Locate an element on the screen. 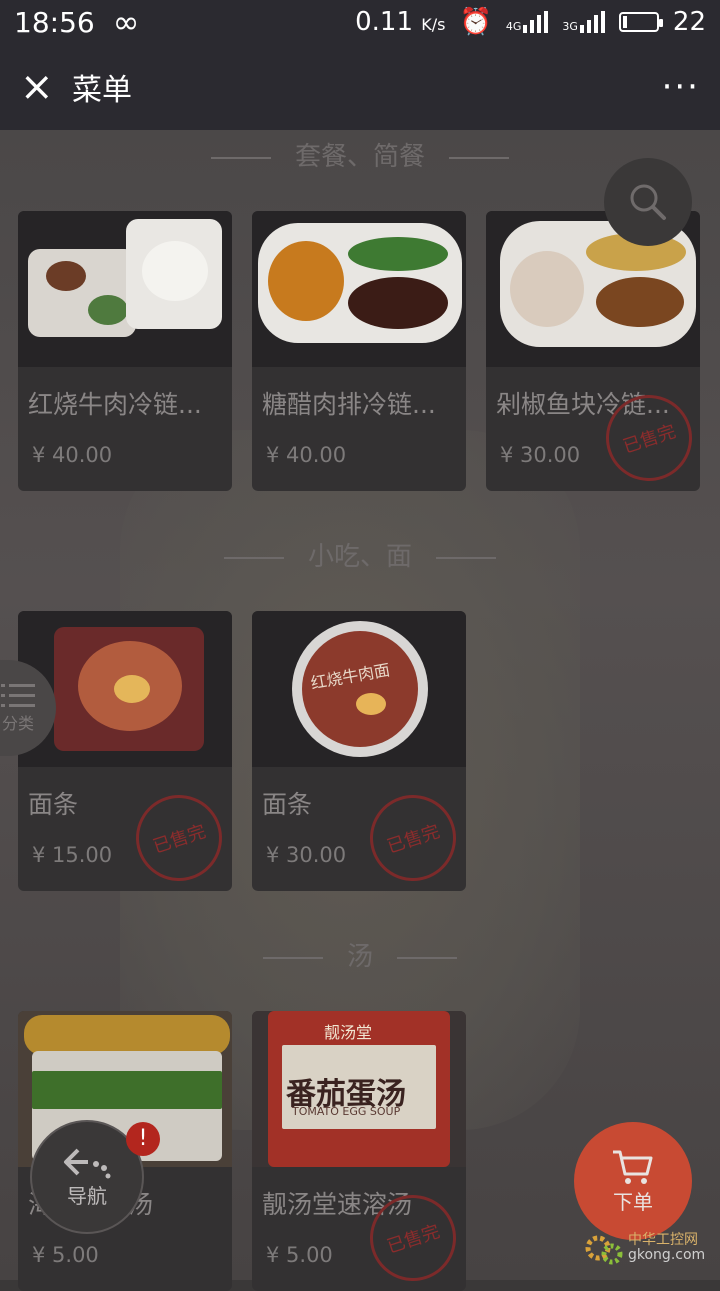 This screenshot has width=720, height=1291. soup-subtitle-label: TOMATO EGG SOUP is located at coordinates (346, 1111).